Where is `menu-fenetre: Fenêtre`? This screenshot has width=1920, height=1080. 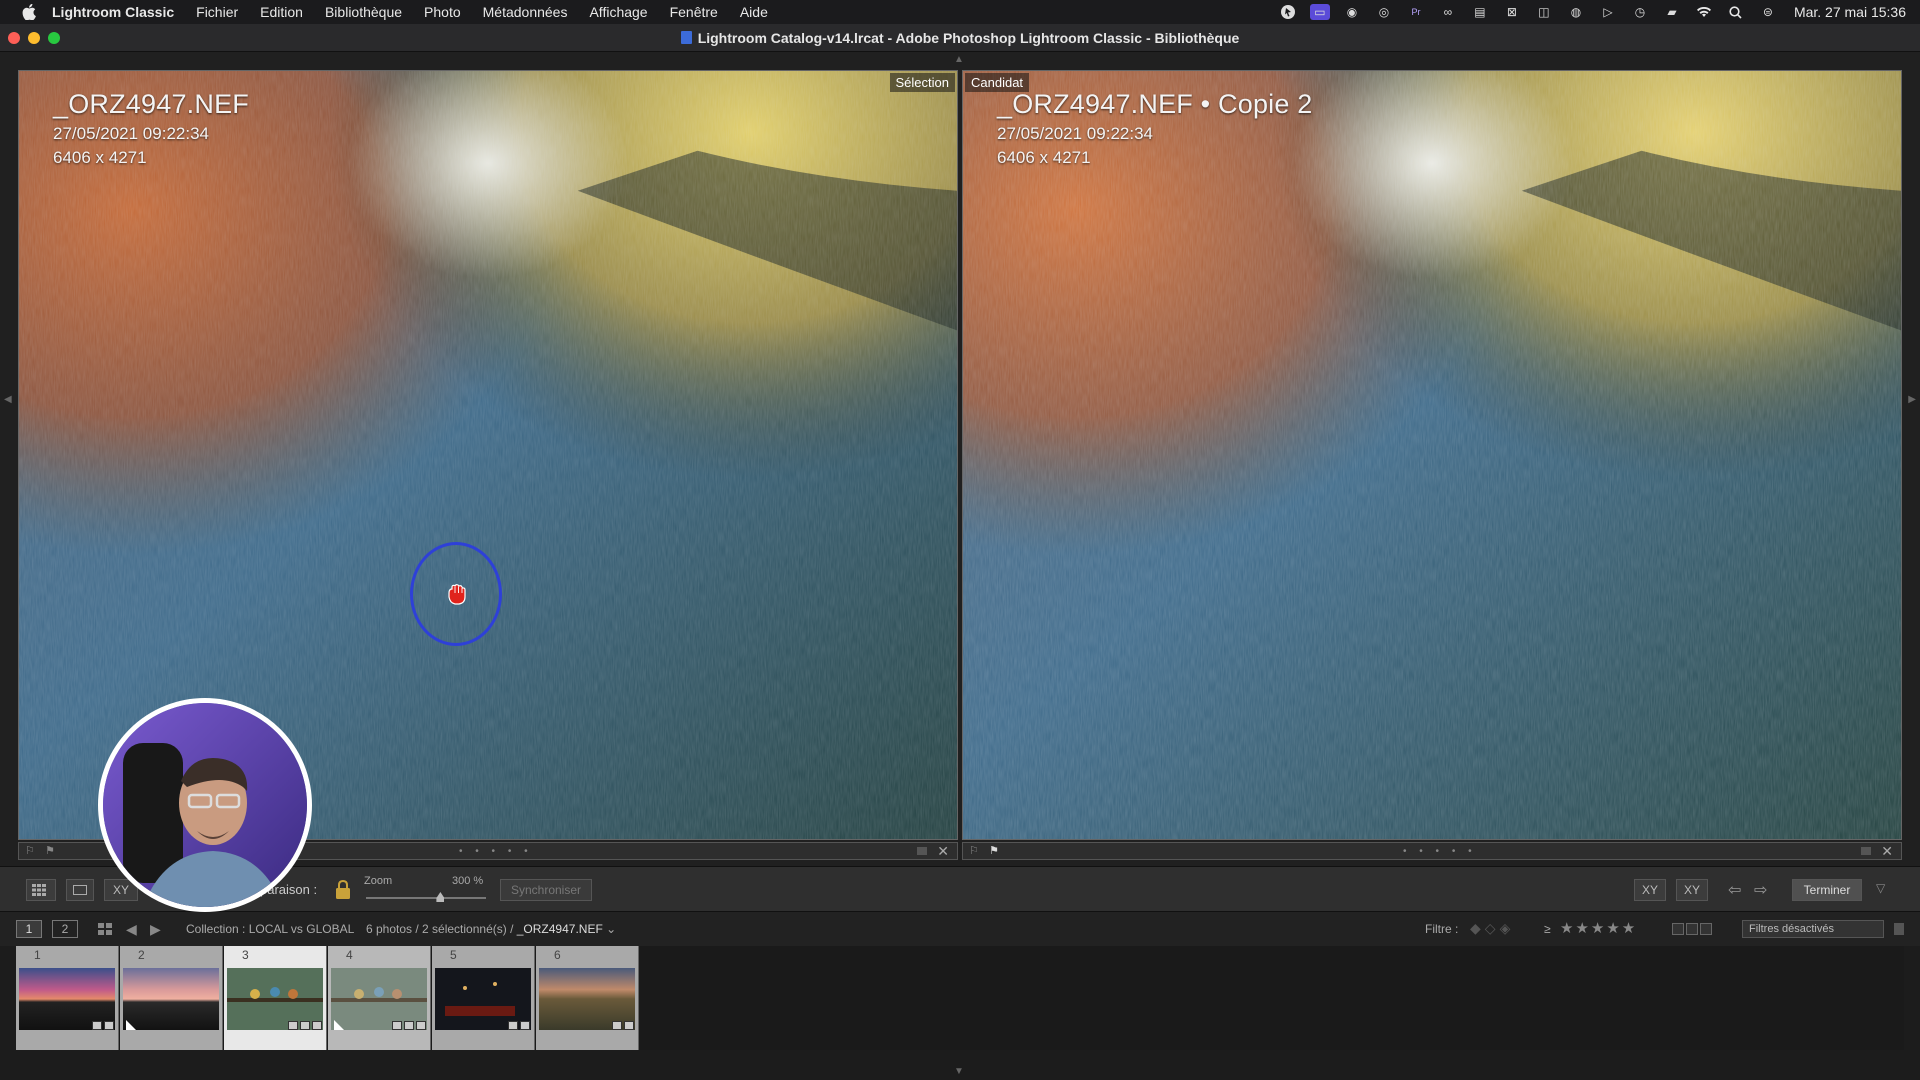
menu-fenetre: Fenêtre is located at coordinates (694, 12).